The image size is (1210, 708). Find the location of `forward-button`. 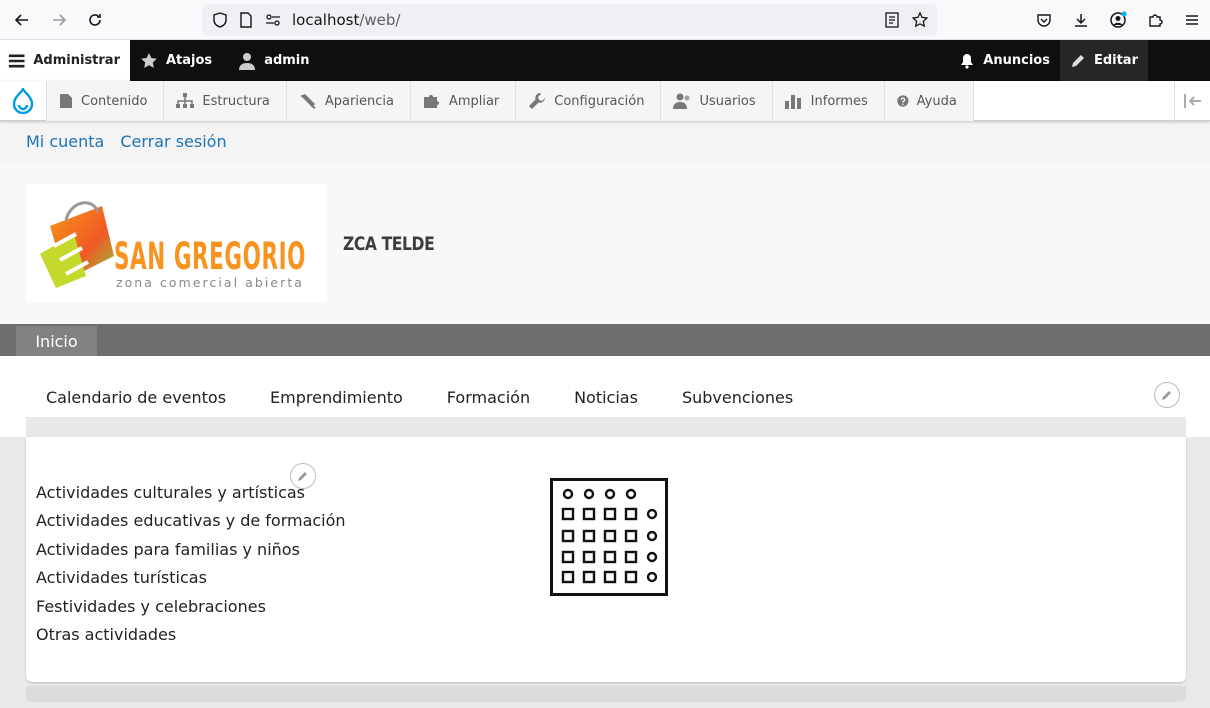

forward-button is located at coordinates (59, 20).